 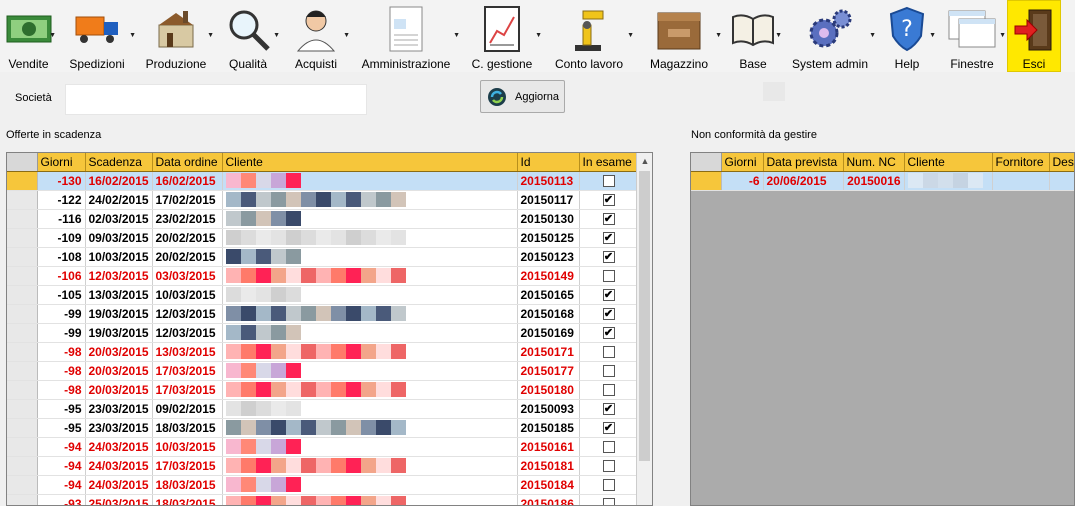 What do you see at coordinates (502, 36) in the screenshot?
I see `toolbar-c-gestione-button: C. gestione ▼` at bounding box center [502, 36].